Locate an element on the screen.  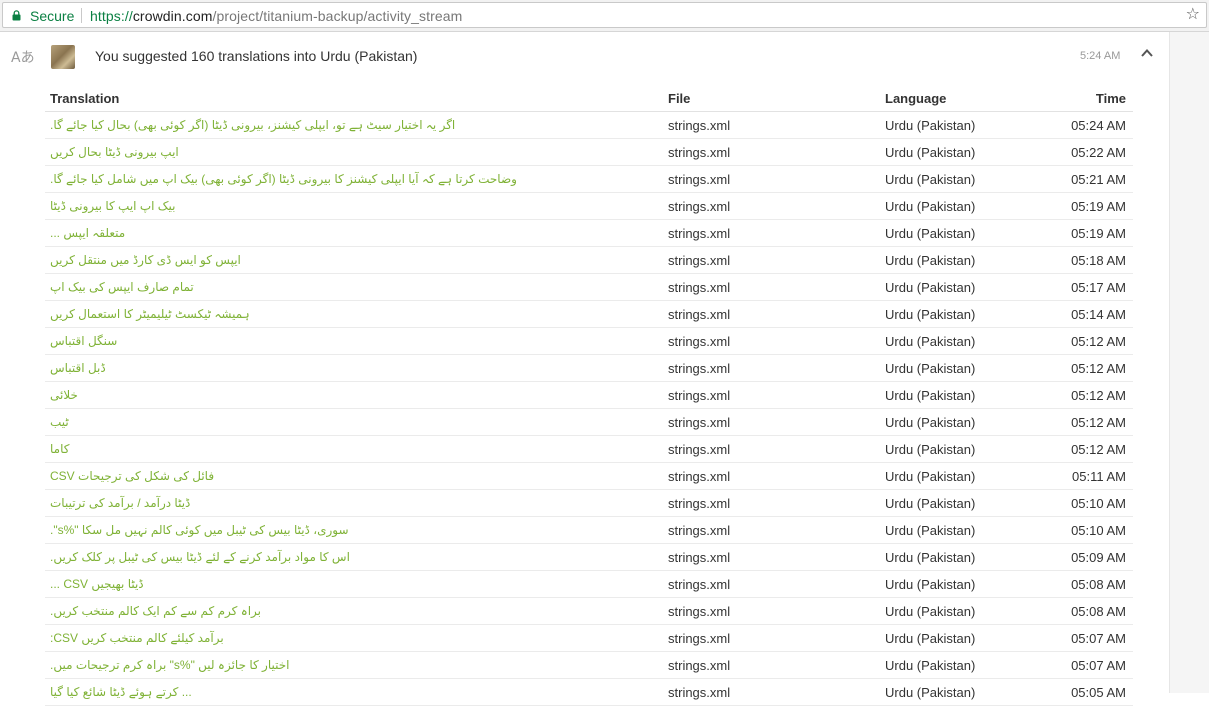
url-host: crowdin.com is located at coordinates (172, 16).